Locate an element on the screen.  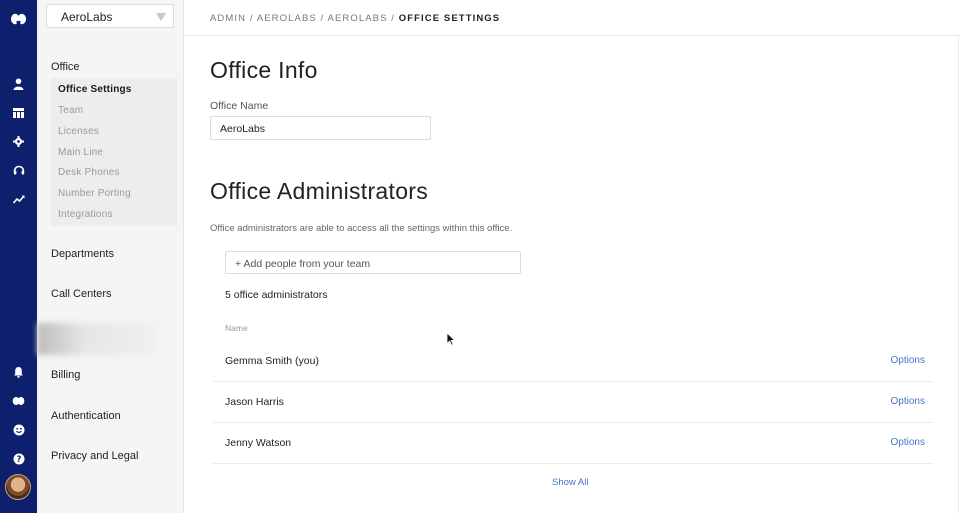
trend-icon is located at coordinates (18, 198).